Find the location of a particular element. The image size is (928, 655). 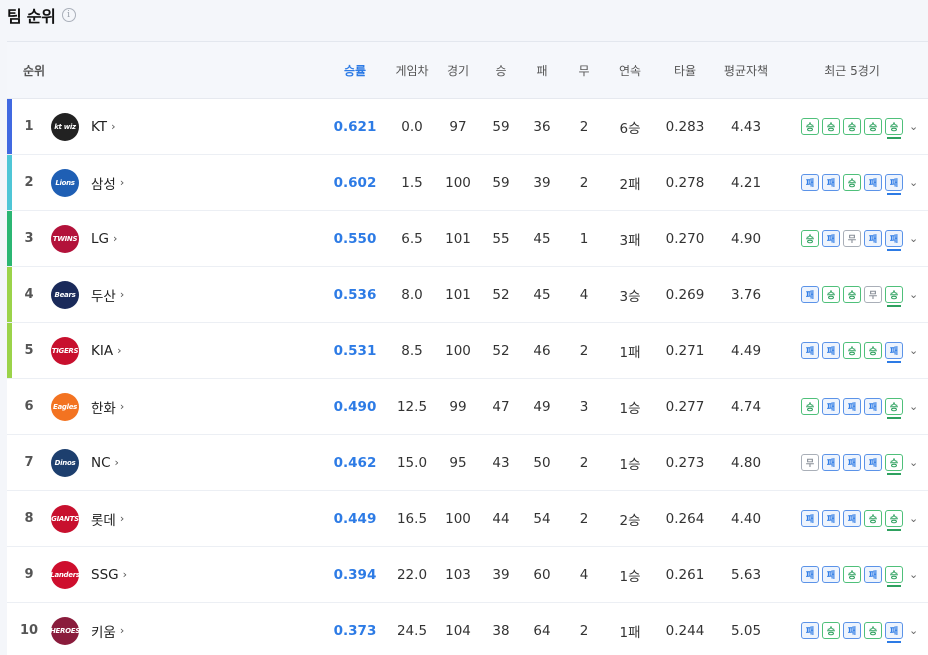

recent-badges: 패패패승승 is located at coordinates (852, 520).